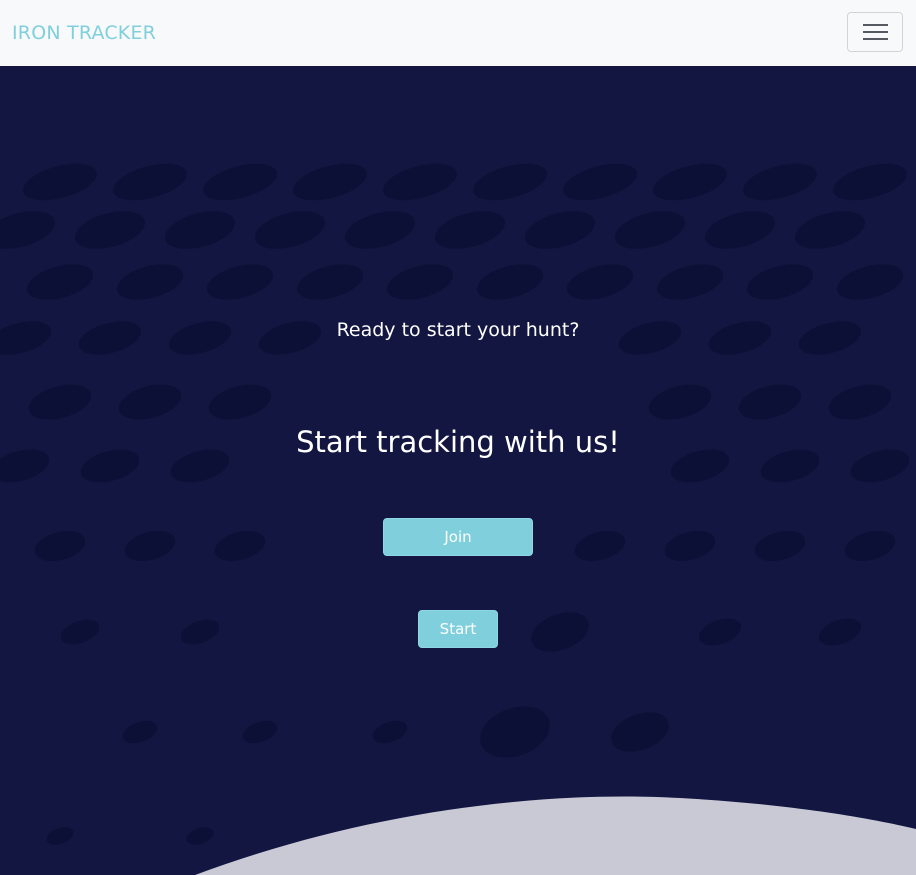 The image size is (916, 875). What do you see at coordinates (875, 32) in the screenshot?
I see `navbar-toggler-button` at bounding box center [875, 32].